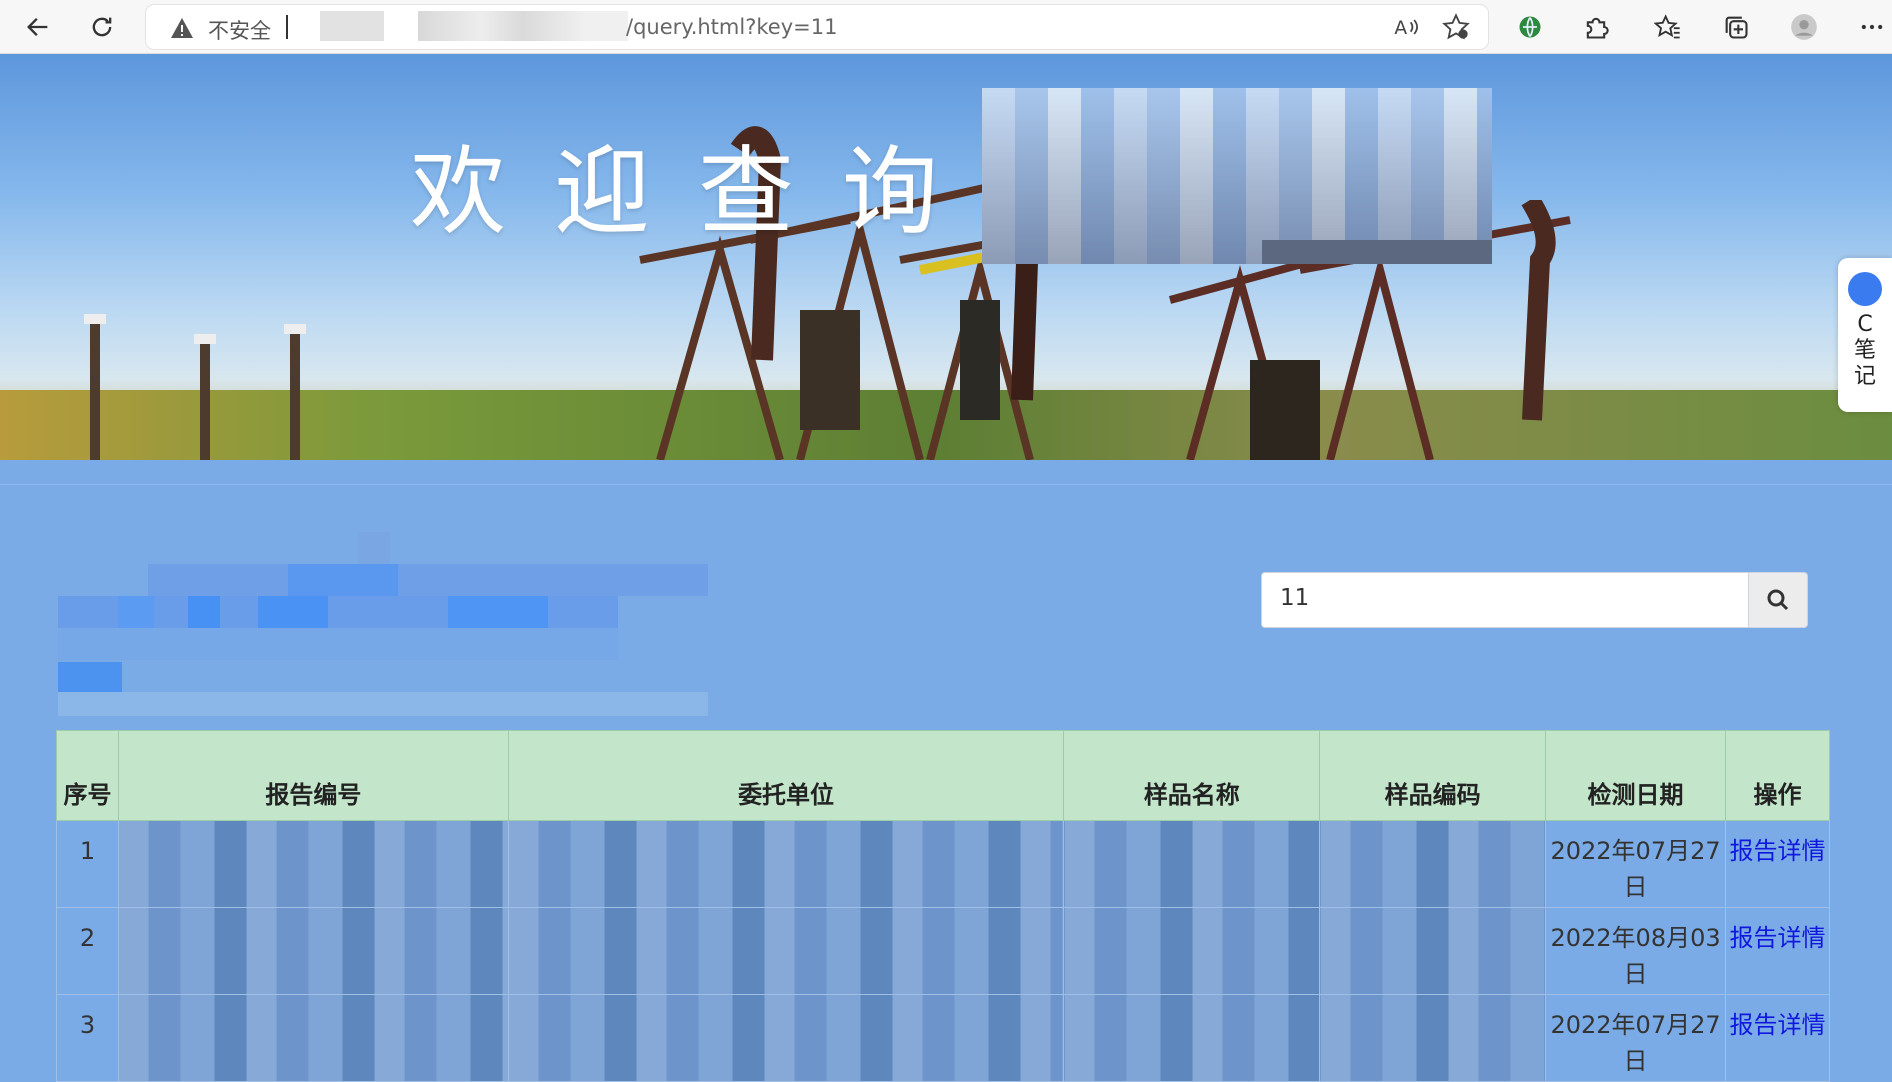 The width and height of the screenshot is (1892, 1082). What do you see at coordinates (1864, 350) in the screenshot?
I see `note-widget-label: C笔记` at bounding box center [1864, 350].